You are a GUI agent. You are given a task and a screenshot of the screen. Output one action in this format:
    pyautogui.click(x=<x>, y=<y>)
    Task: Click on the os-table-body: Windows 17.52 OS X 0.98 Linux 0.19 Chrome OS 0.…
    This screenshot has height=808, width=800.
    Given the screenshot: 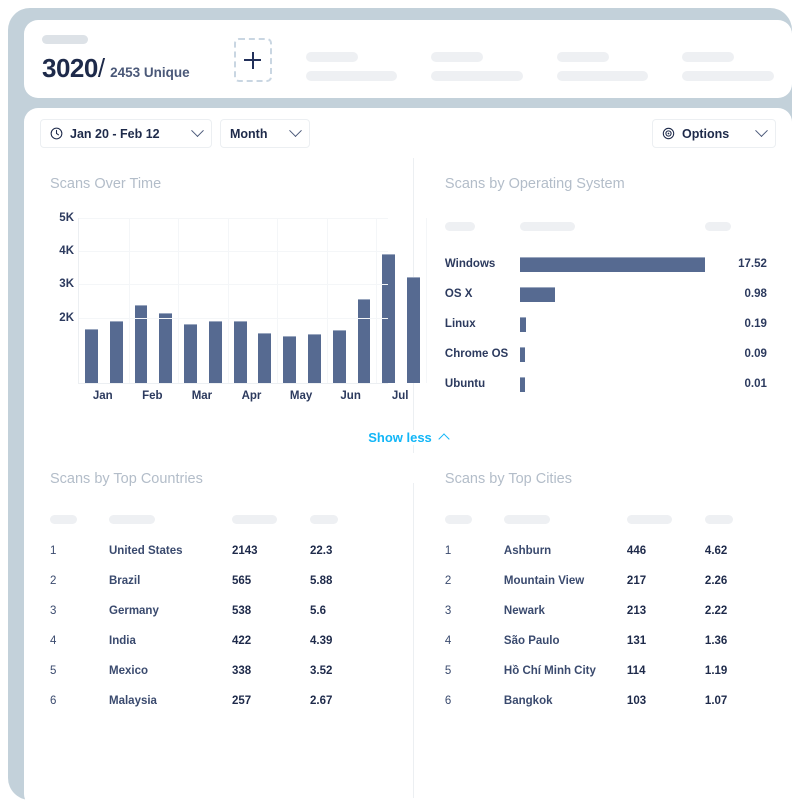 What is the action you would take?
    pyautogui.click(x=610, y=324)
    